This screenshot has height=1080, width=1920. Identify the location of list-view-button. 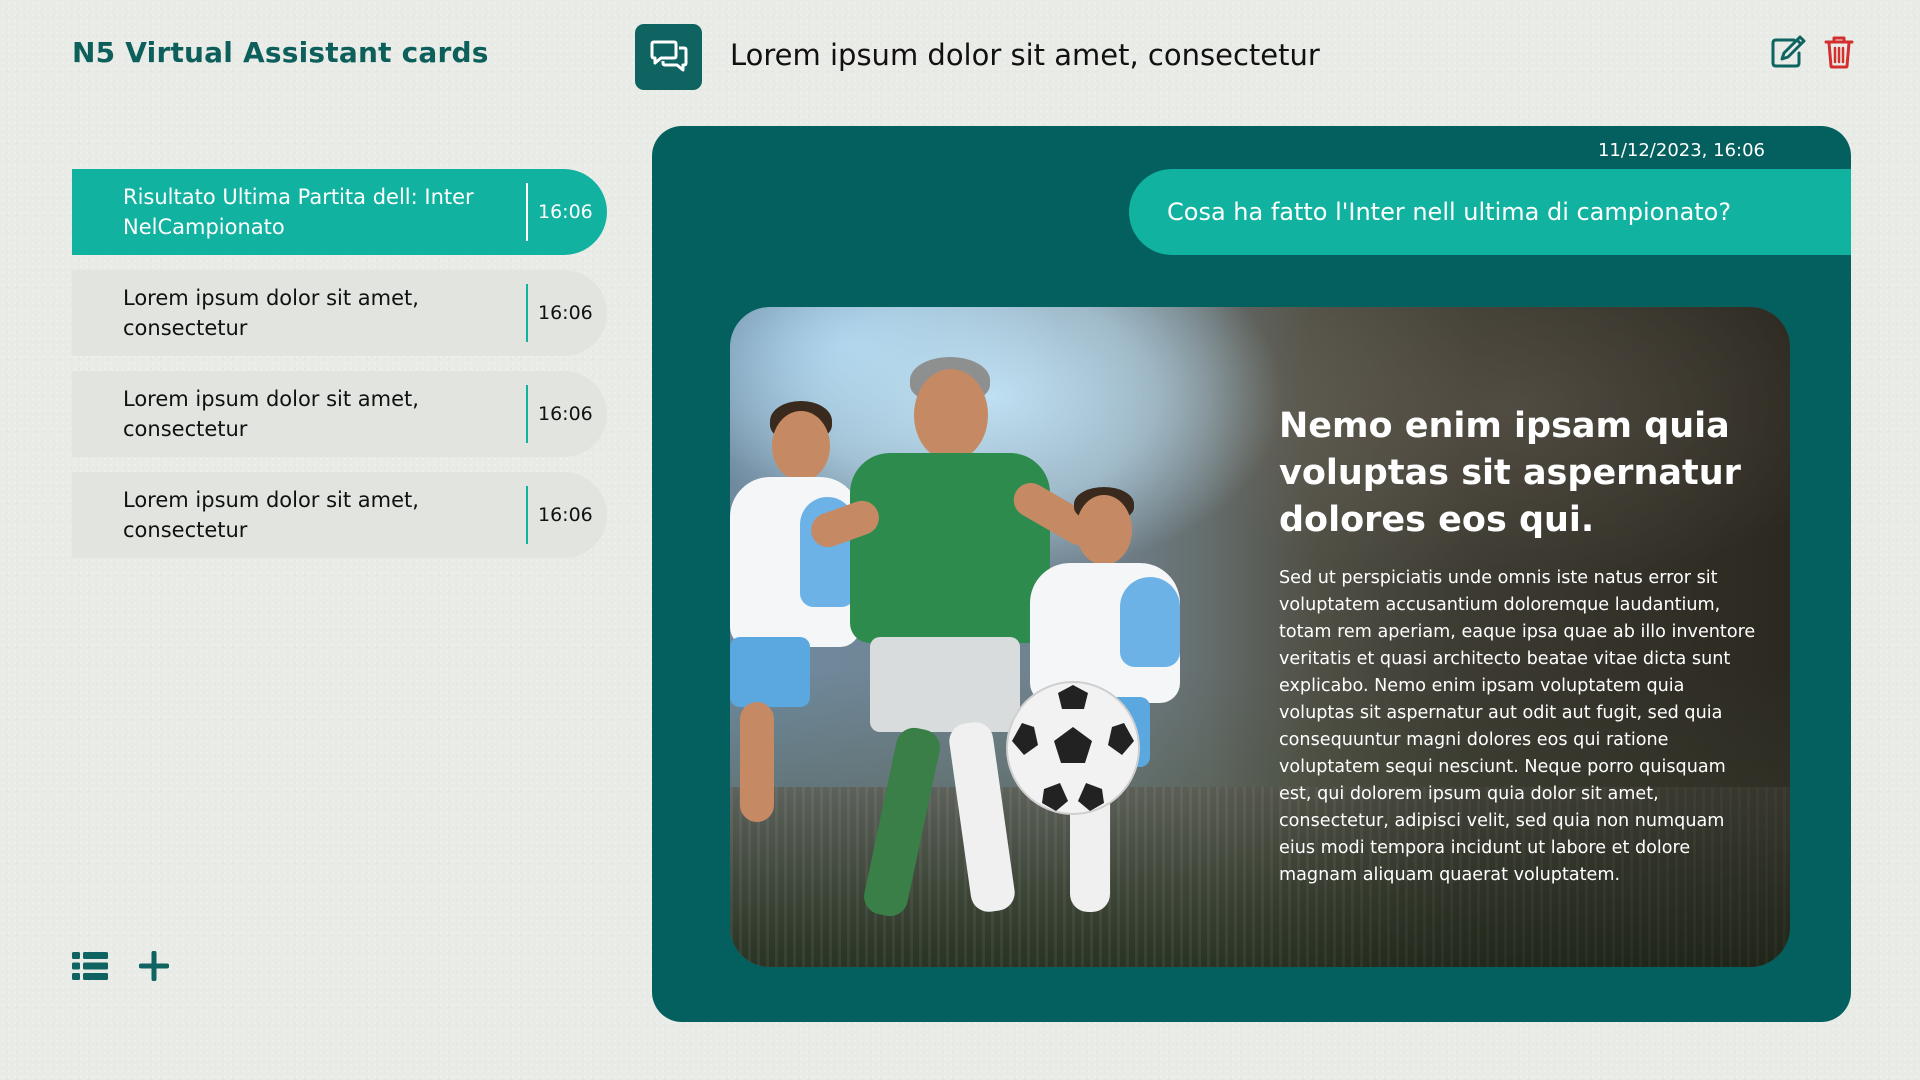
(90, 968).